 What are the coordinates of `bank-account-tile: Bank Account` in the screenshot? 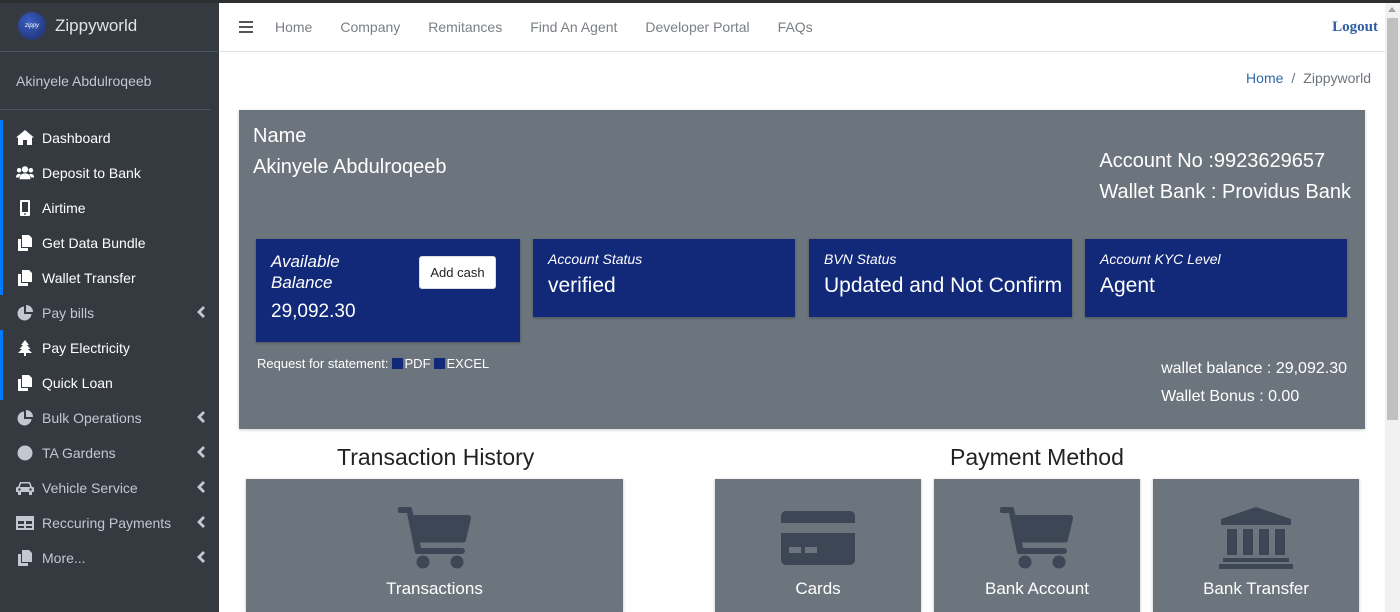 It's located at (1037, 545).